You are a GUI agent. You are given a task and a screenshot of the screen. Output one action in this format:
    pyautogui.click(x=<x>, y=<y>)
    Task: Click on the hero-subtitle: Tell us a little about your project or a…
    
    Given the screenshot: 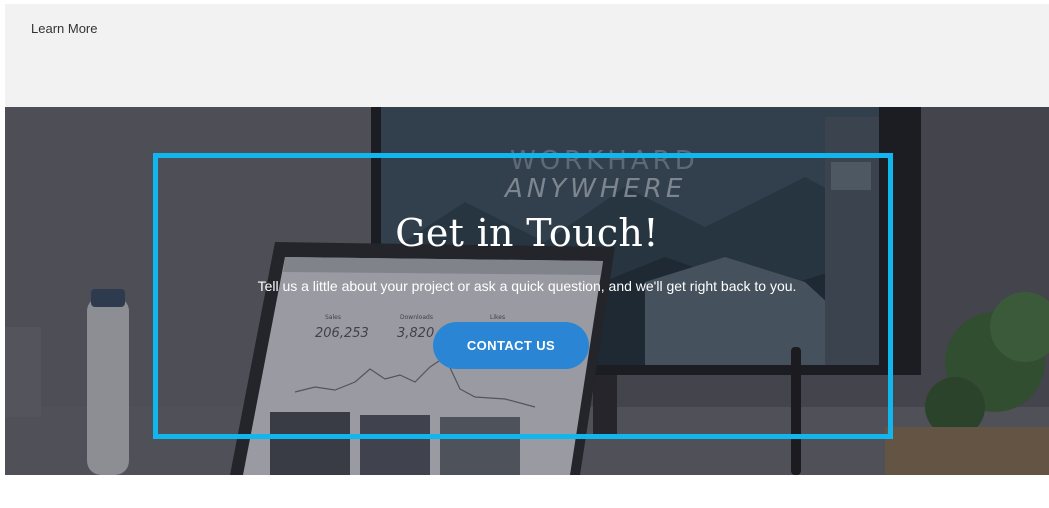 What is the action you would take?
    pyautogui.click(x=527, y=286)
    